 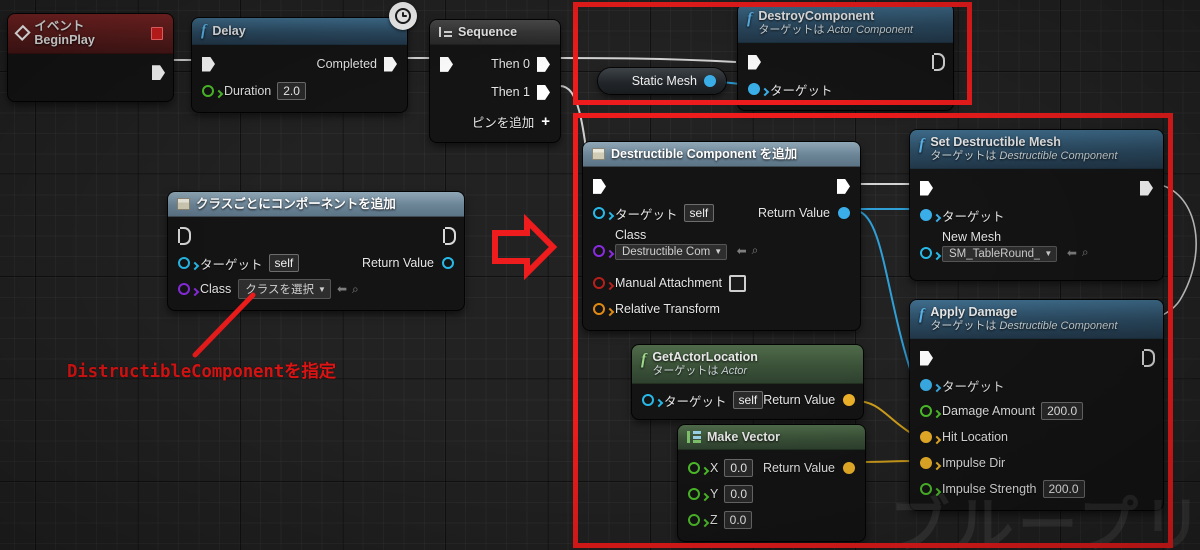 What do you see at coordinates (694, 520) in the screenshot?
I see `z-pin` at bounding box center [694, 520].